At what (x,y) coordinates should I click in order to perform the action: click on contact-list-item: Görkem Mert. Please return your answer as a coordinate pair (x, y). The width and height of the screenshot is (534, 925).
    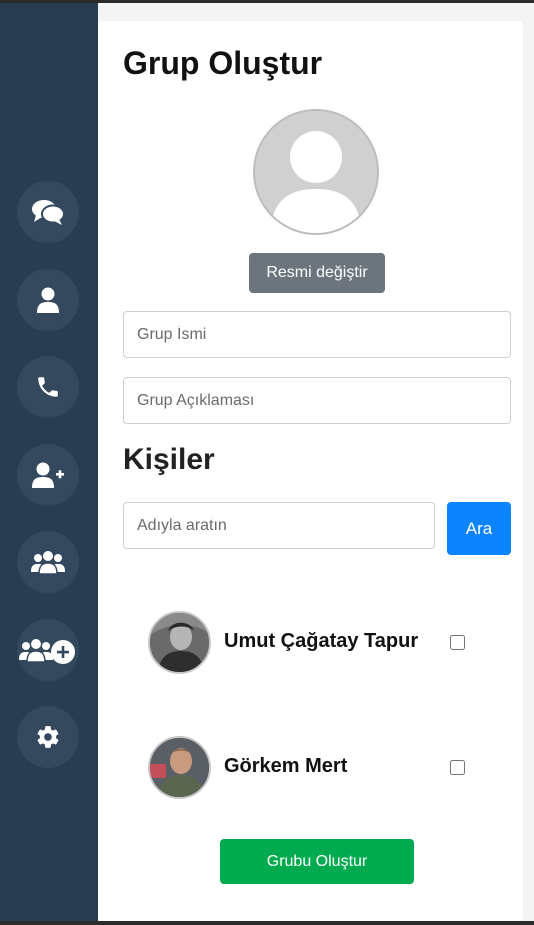
    Looking at the image, I should click on (313, 768).